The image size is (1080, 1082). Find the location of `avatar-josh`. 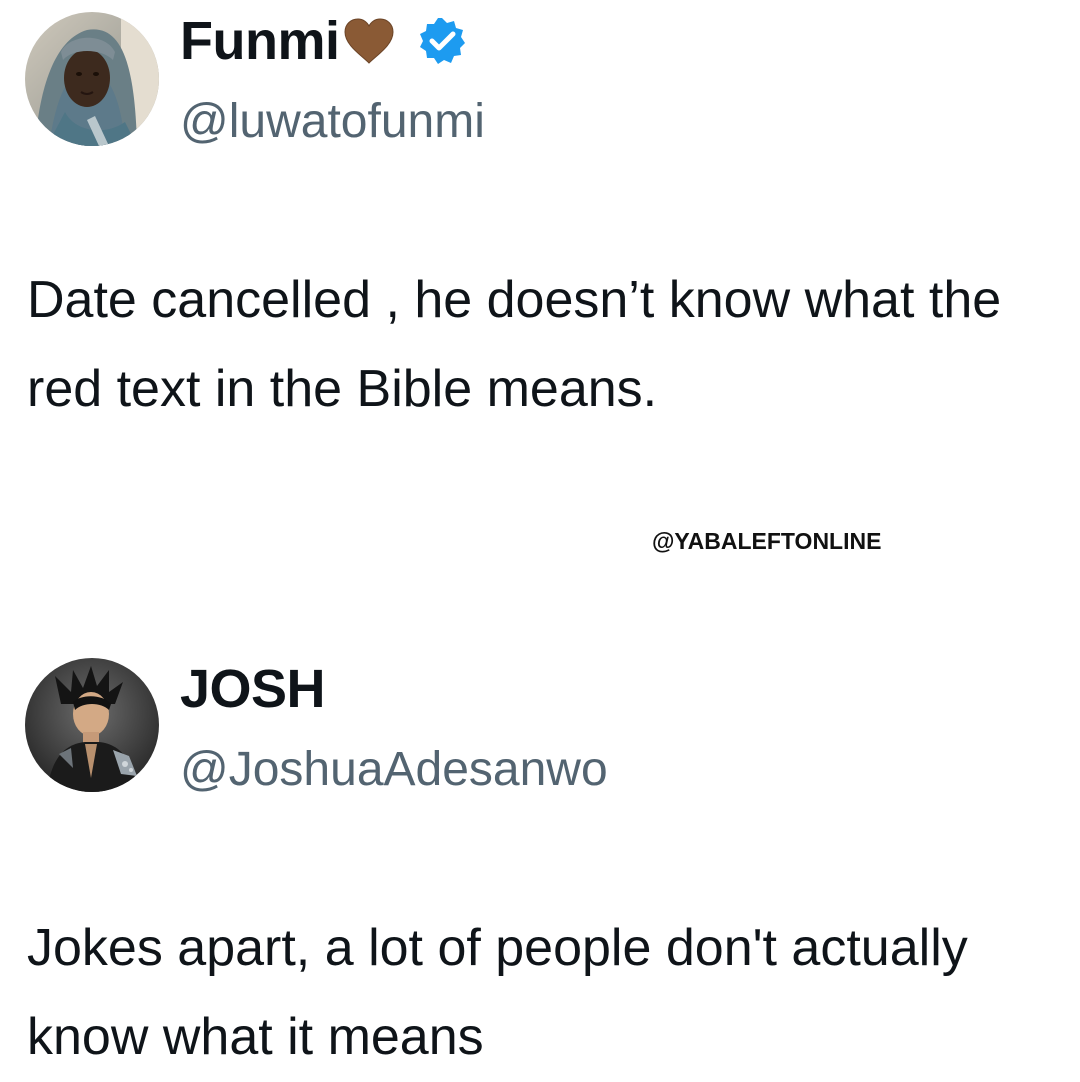

avatar-josh is located at coordinates (92, 725).